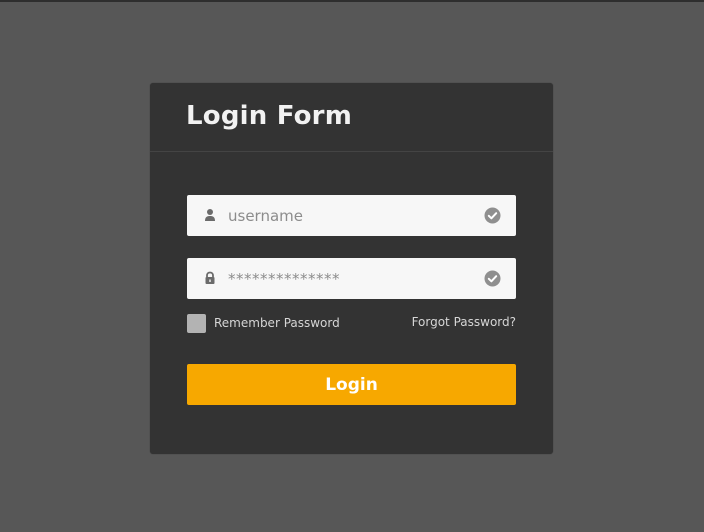 The height and width of the screenshot is (532, 704). I want to click on password-field, so click(351, 278).